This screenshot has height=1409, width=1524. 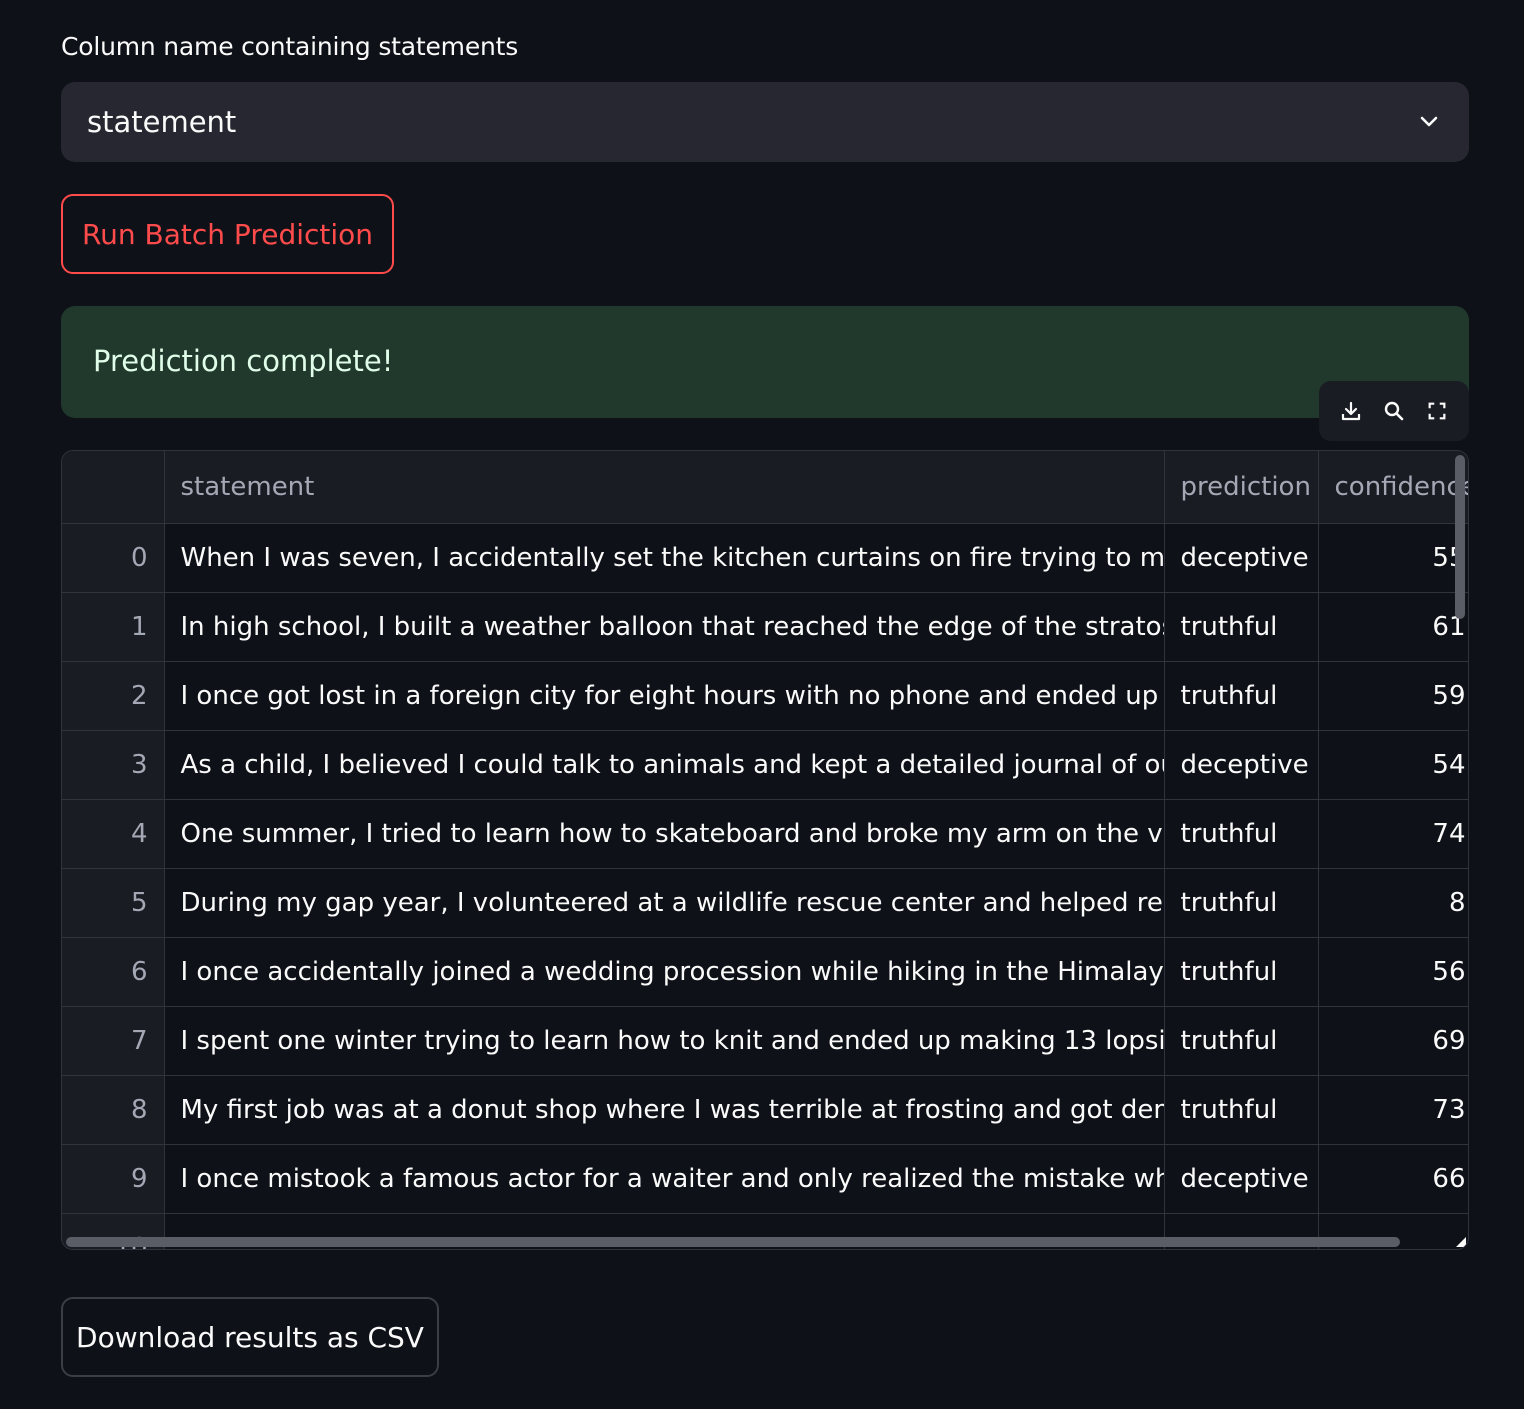 What do you see at coordinates (1351, 411) in the screenshot?
I see `download-icon` at bounding box center [1351, 411].